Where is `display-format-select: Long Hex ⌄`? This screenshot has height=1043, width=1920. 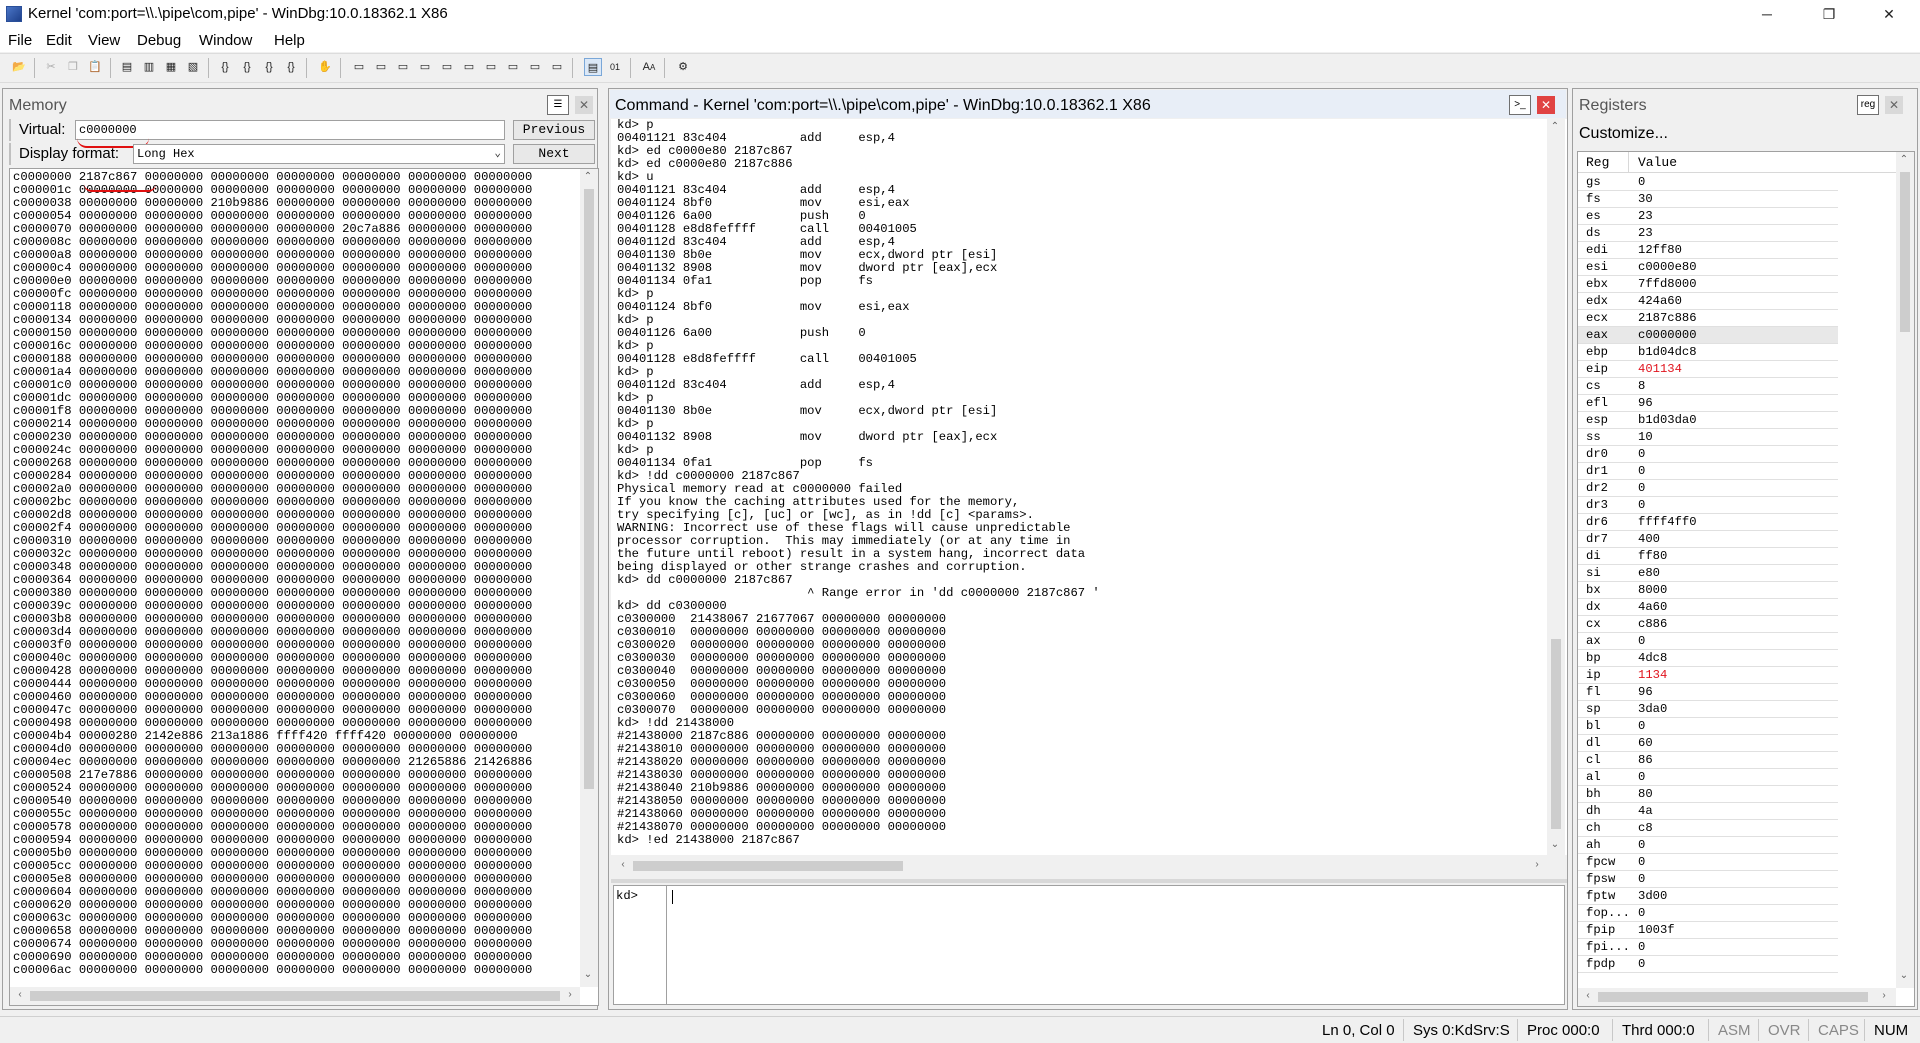 display-format-select: Long Hex ⌄ is located at coordinates (319, 154).